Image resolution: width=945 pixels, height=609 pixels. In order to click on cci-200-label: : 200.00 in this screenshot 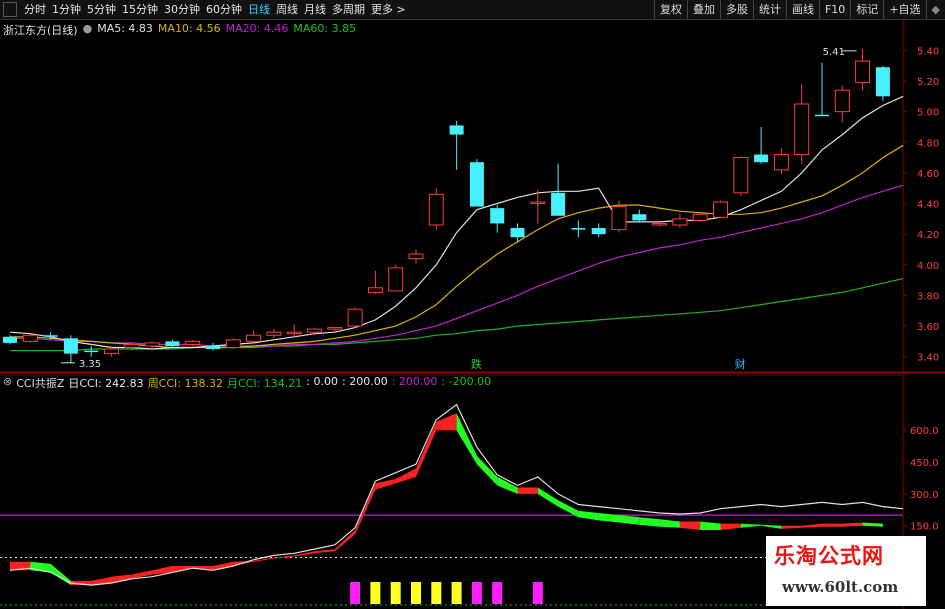, I will do `click(365, 381)`.